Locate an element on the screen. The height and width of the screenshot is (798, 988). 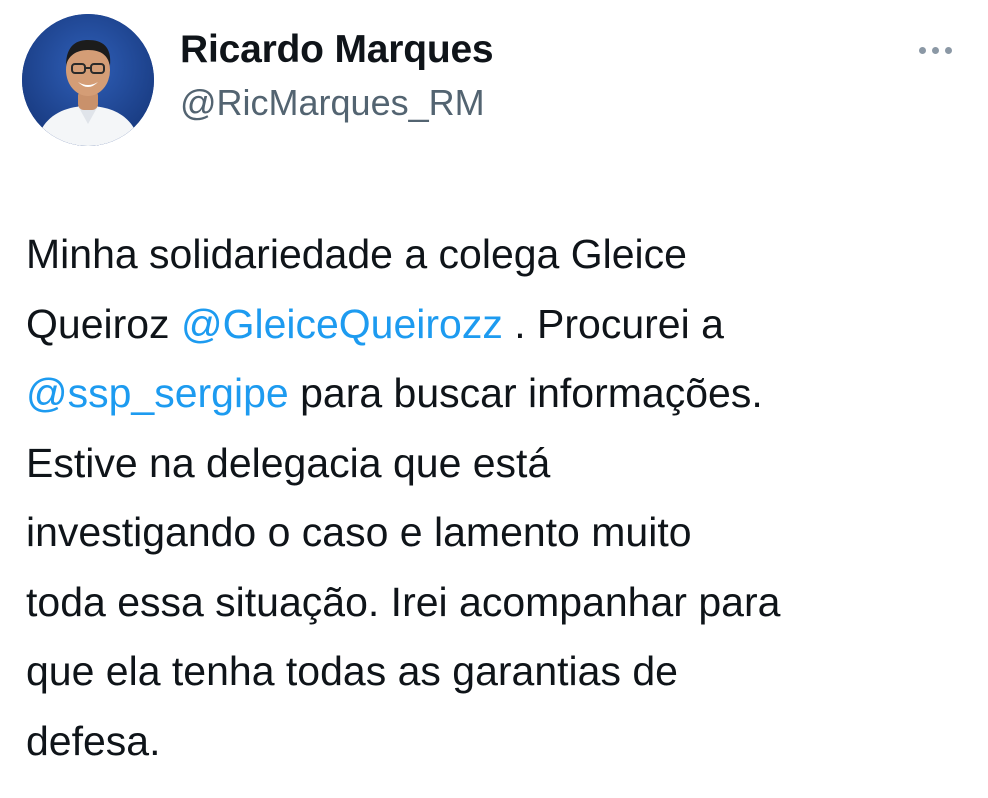
more-options-button is located at coordinates (935, 50).